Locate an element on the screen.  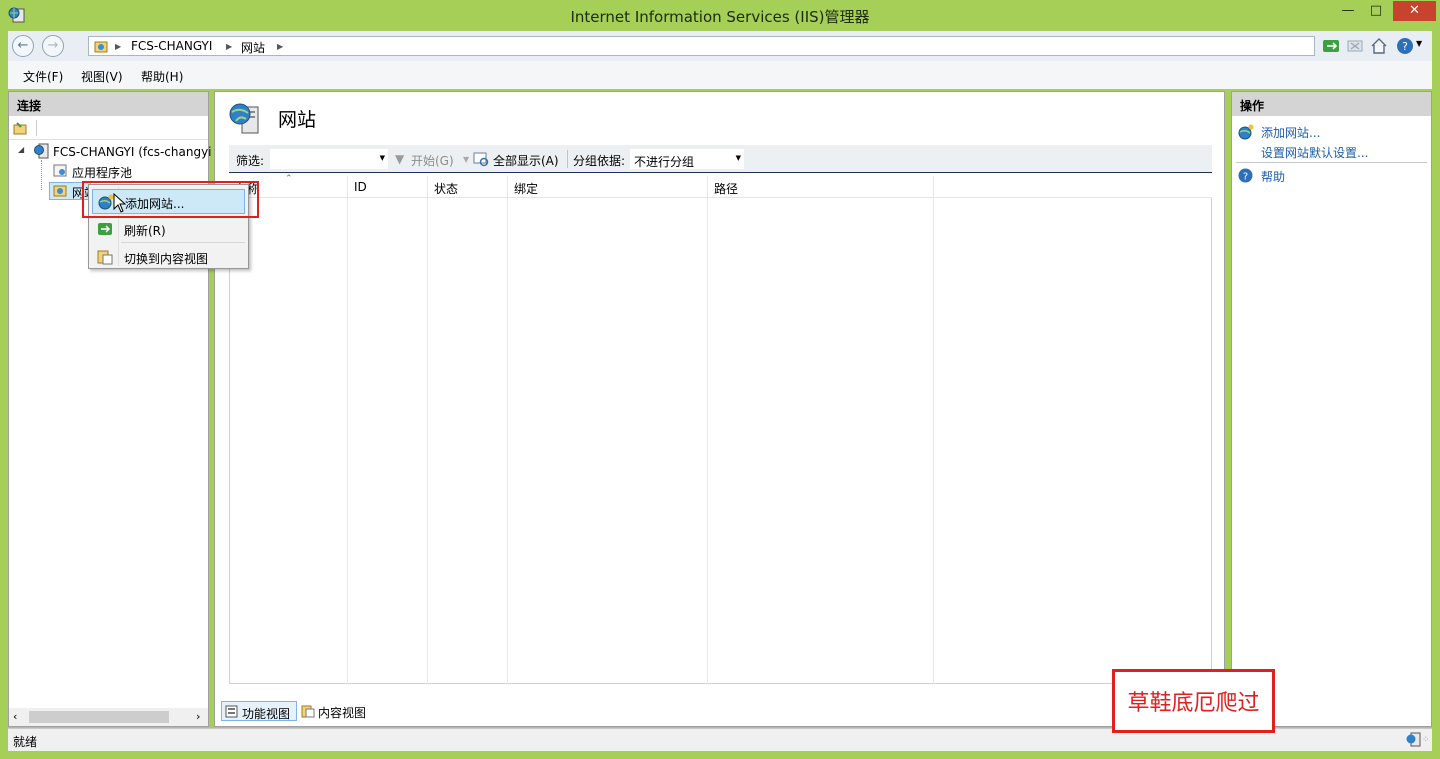
create-connection-icon is located at coordinates (20, 128).